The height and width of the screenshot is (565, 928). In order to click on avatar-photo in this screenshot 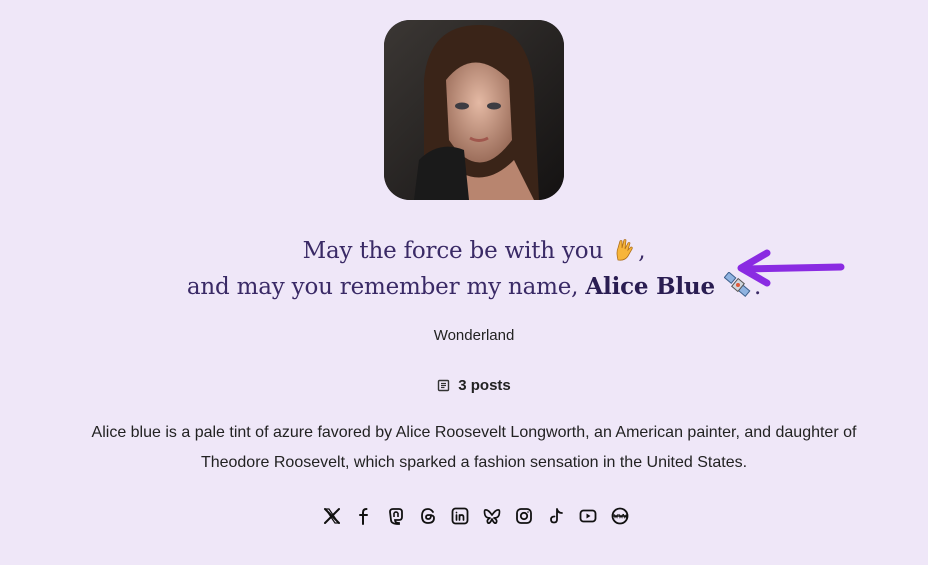, I will do `click(474, 110)`.